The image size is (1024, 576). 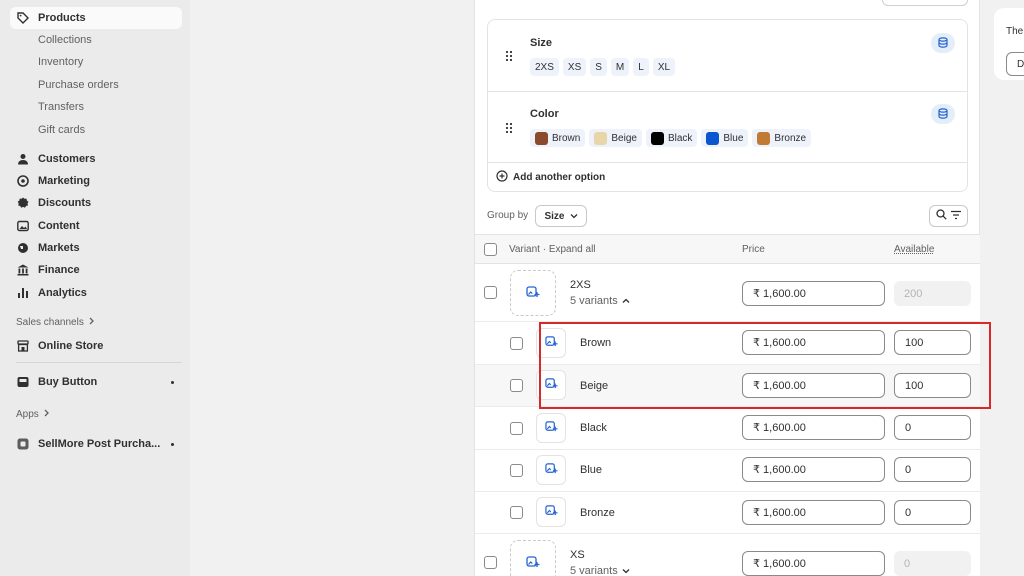 I want to click on right-side-card: The D, so click(x=1009, y=44).